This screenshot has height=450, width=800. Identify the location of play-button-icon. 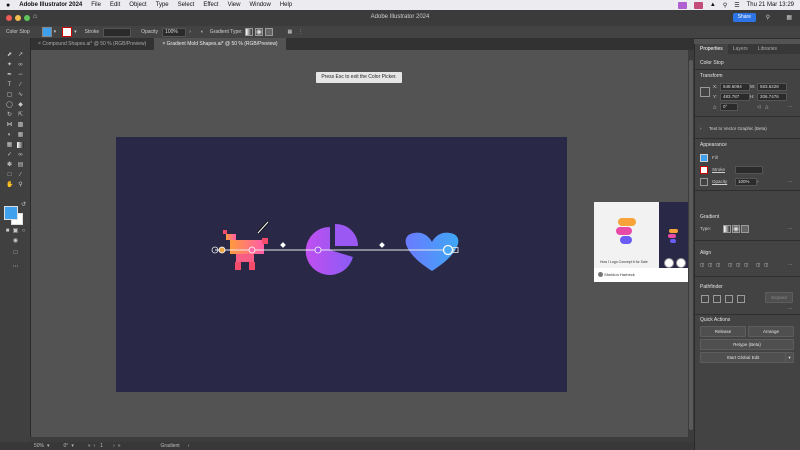
(669, 263).